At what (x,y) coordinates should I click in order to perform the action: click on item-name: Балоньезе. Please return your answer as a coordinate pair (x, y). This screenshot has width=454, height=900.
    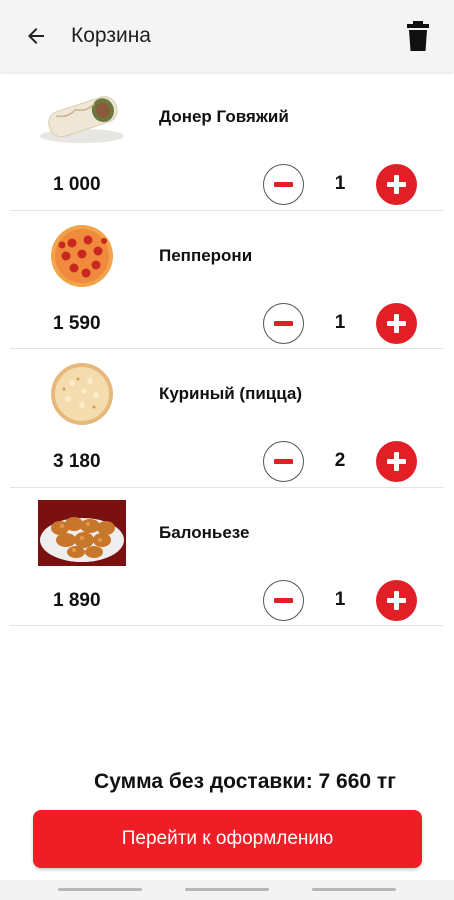
    Looking at the image, I should click on (204, 532).